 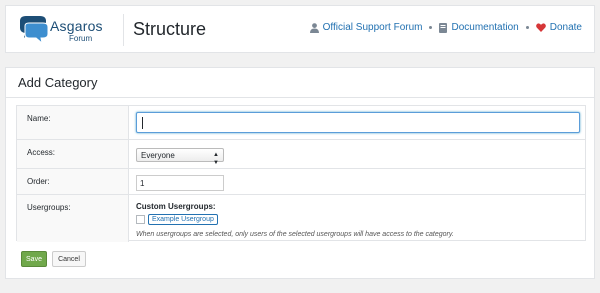 What do you see at coordinates (41, 152) in the screenshot?
I see `access-label: Access:` at bounding box center [41, 152].